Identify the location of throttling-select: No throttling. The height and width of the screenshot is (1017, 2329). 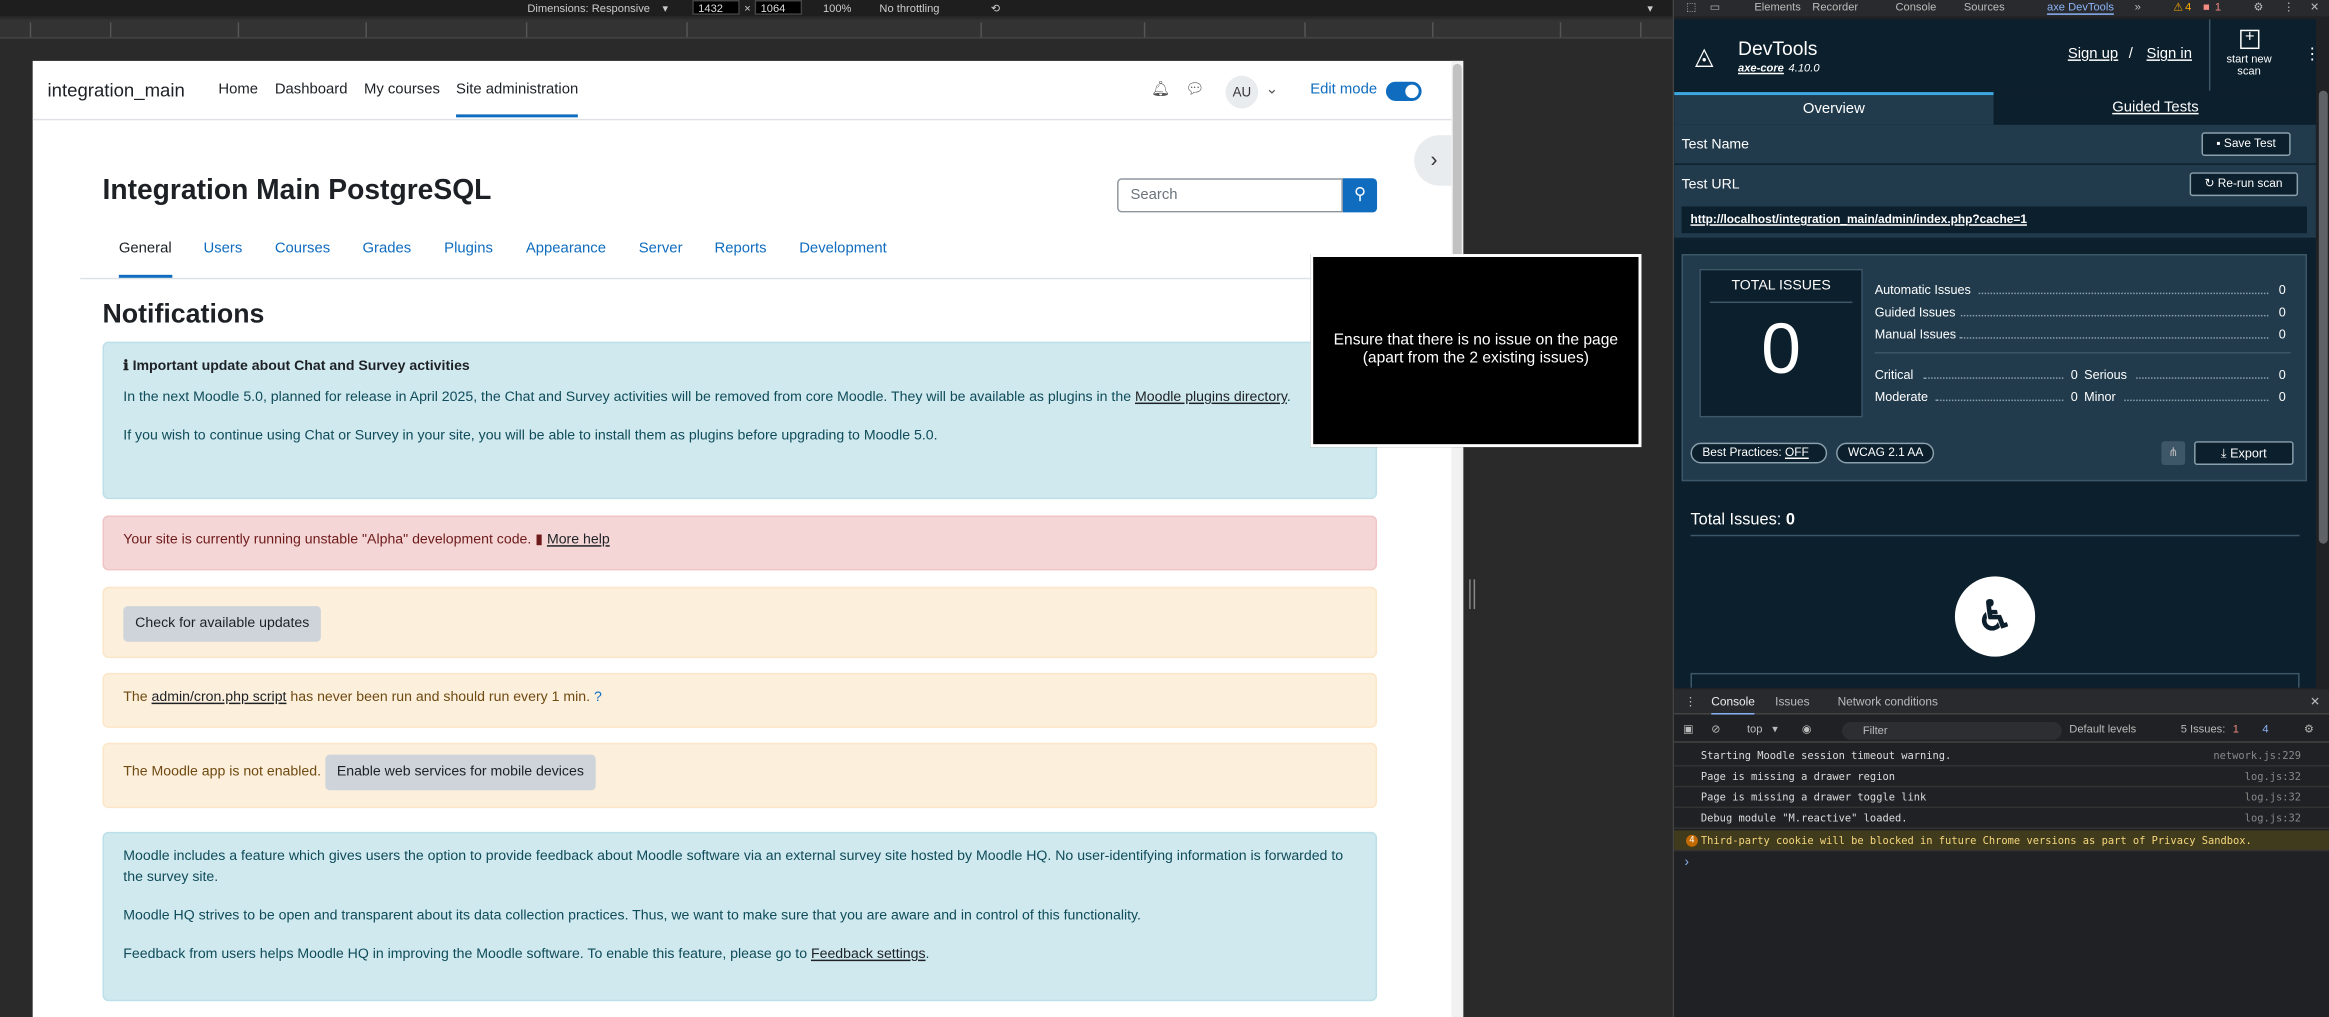
(909, 7).